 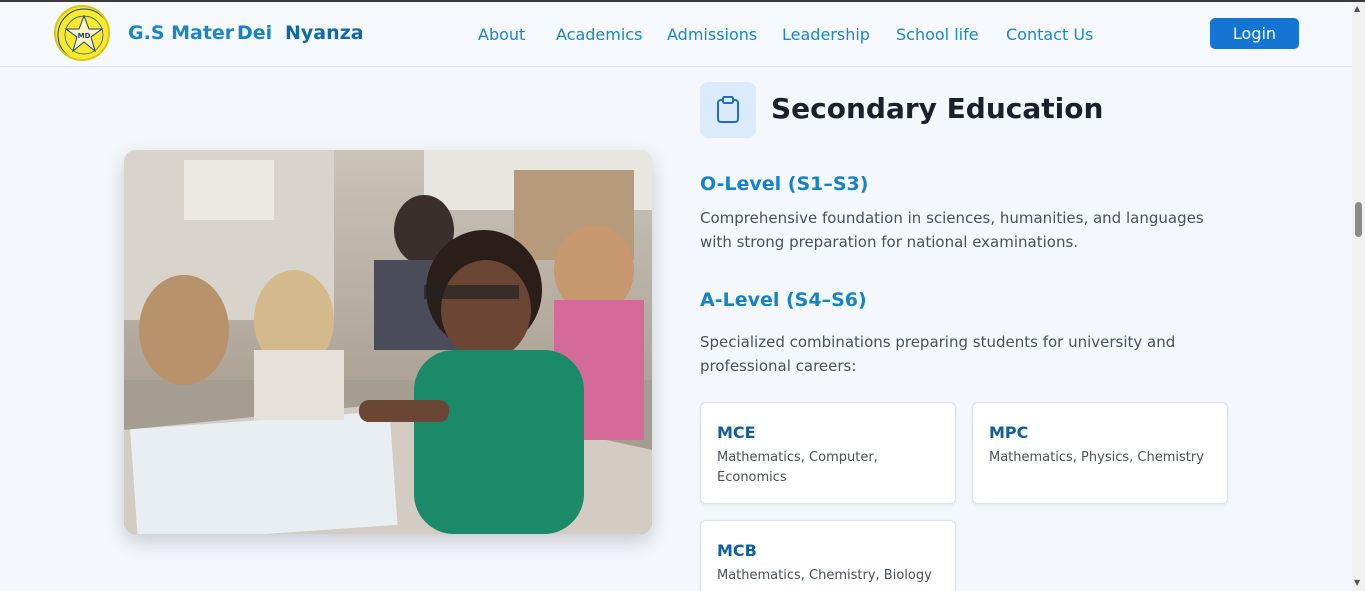 I want to click on section-title: Secondary Education, so click(x=937, y=108).